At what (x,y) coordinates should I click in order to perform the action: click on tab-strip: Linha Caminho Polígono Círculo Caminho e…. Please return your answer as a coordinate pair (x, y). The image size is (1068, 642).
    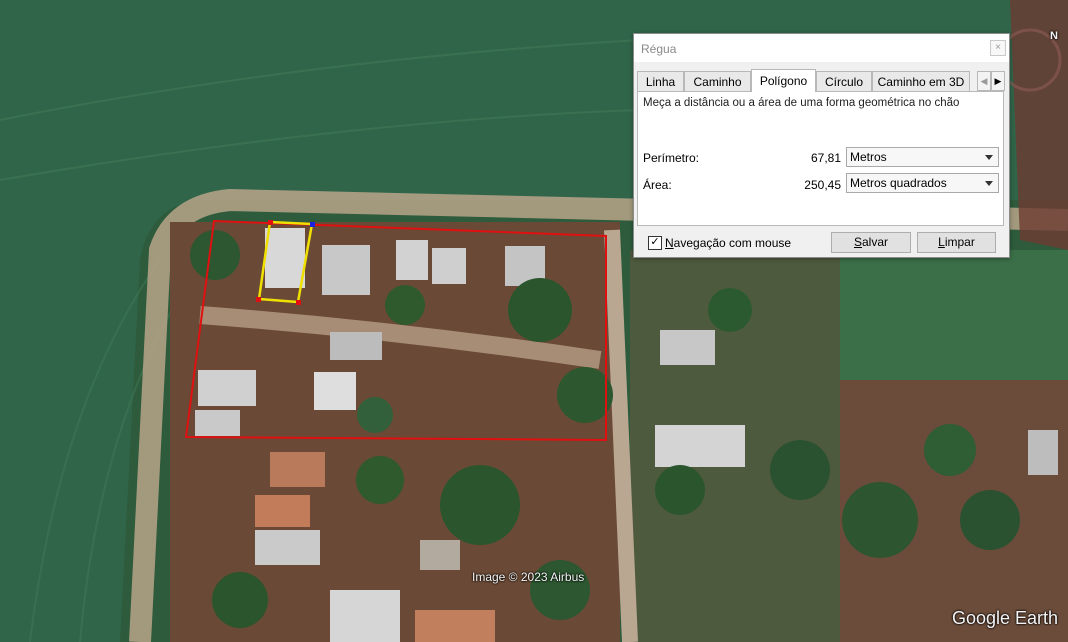
    Looking at the image, I should click on (821, 80).